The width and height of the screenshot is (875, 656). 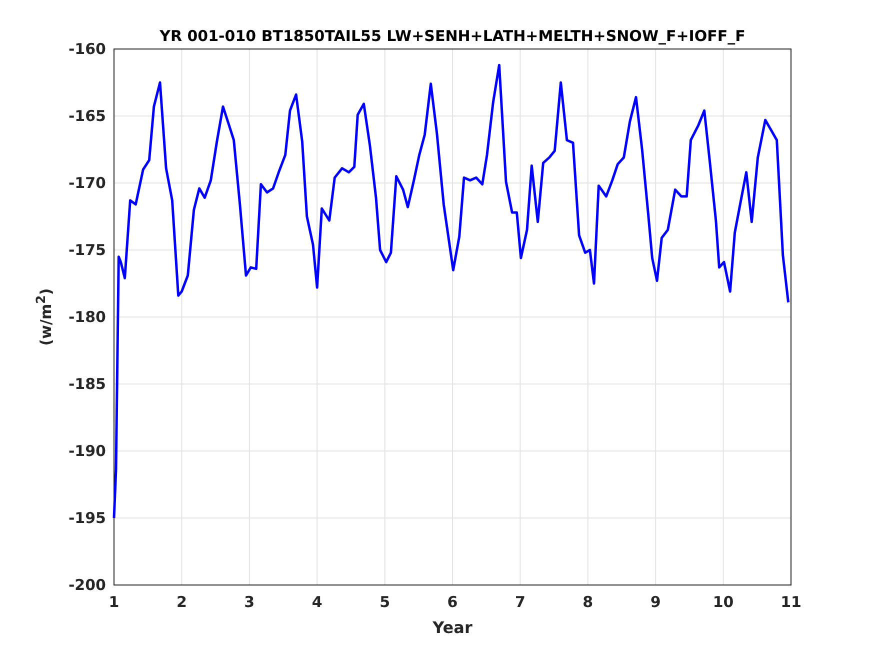 I want to click on x-tick-label: 8, so click(x=588, y=602).